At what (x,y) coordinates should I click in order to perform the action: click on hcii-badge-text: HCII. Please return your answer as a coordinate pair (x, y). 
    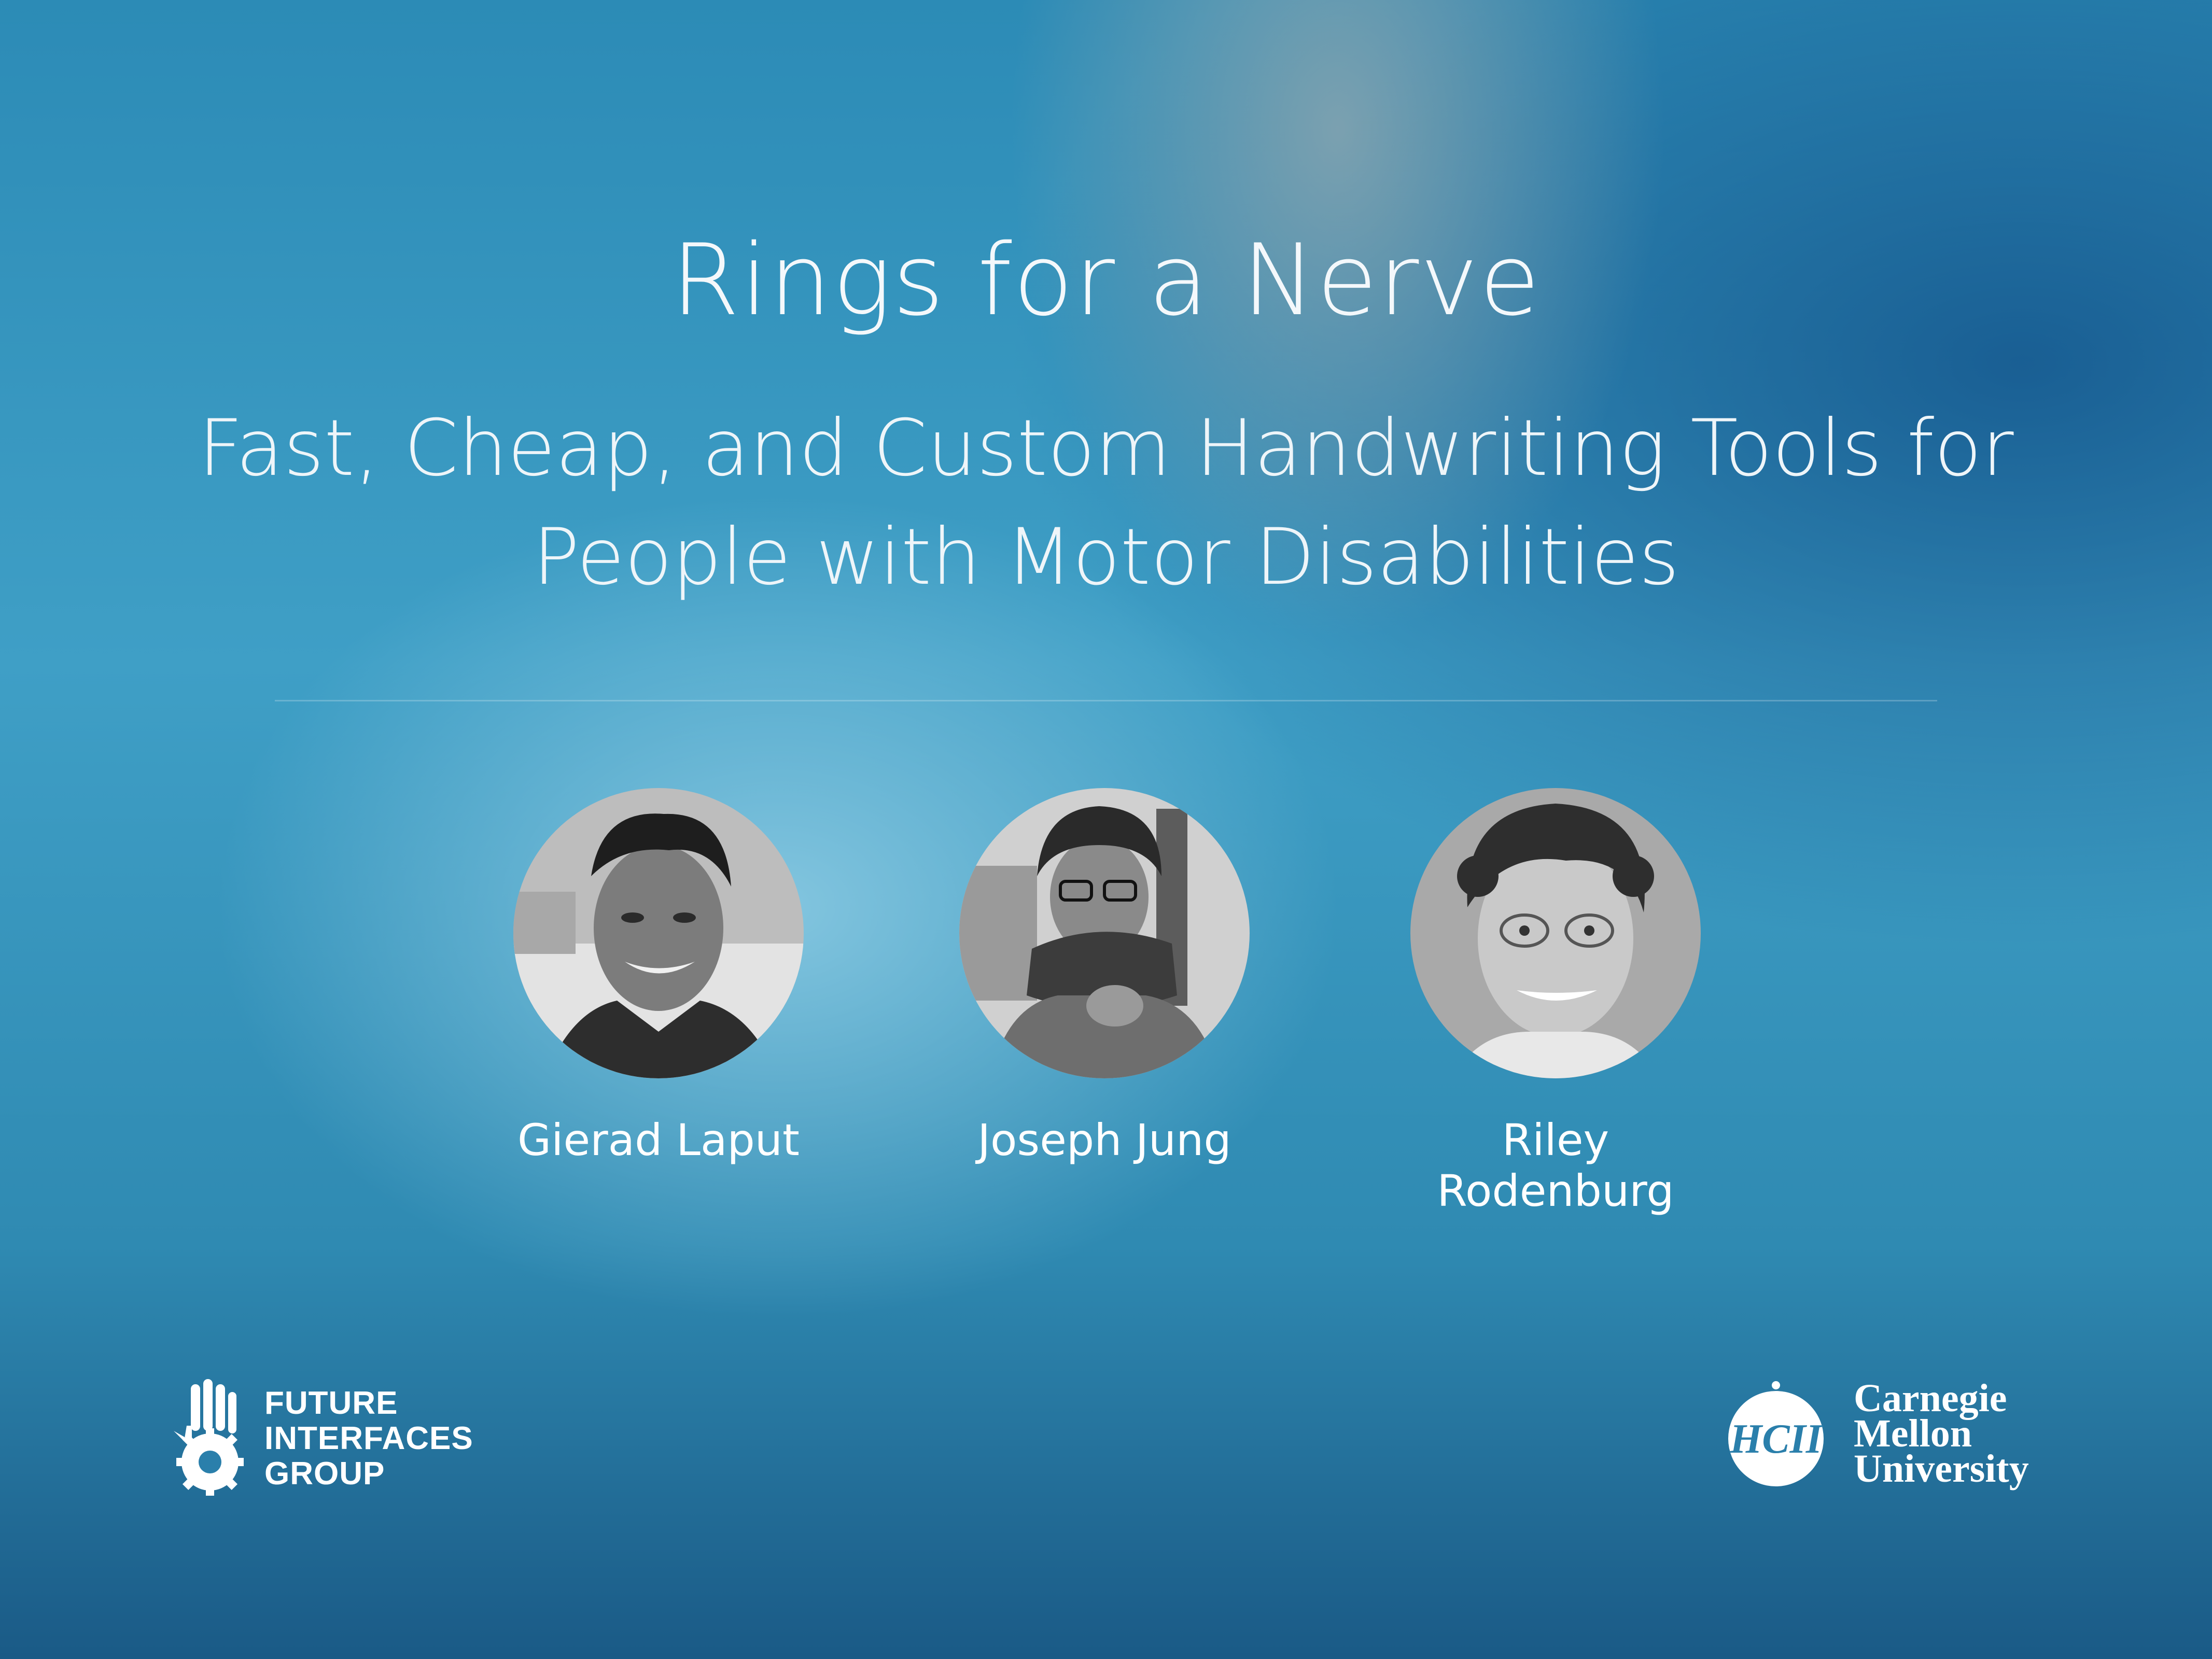
    Looking at the image, I should click on (1776, 1439).